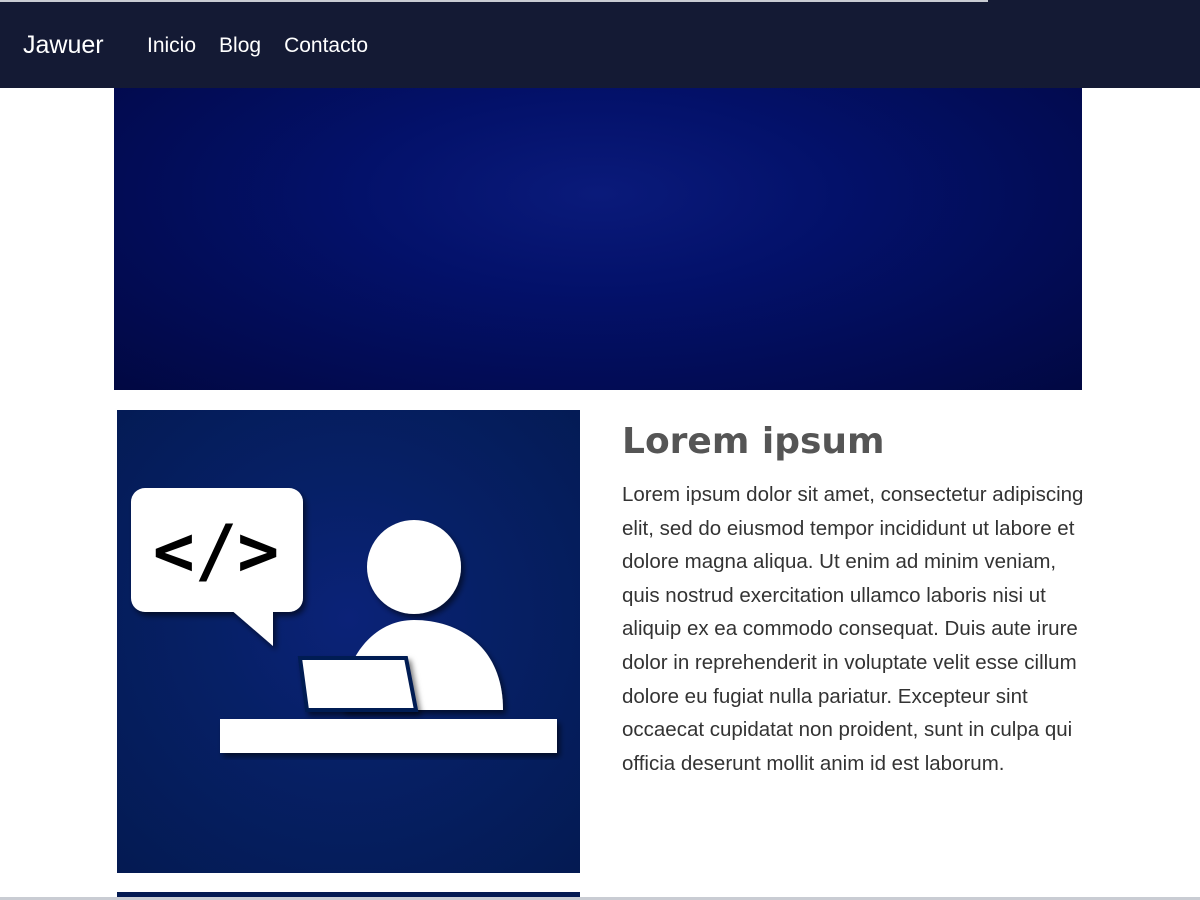  What do you see at coordinates (216, 551) in the screenshot?
I see `code-symbol: </>` at bounding box center [216, 551].